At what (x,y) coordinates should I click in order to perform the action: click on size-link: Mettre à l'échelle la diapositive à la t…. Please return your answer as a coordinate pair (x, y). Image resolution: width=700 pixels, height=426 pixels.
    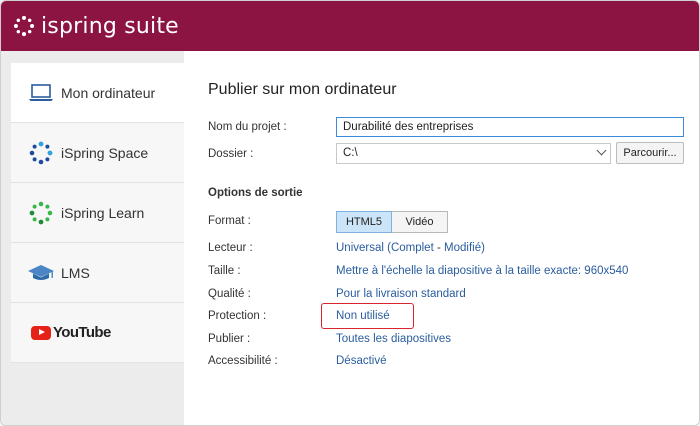
    Looking at the image, I should click on (482, 271).